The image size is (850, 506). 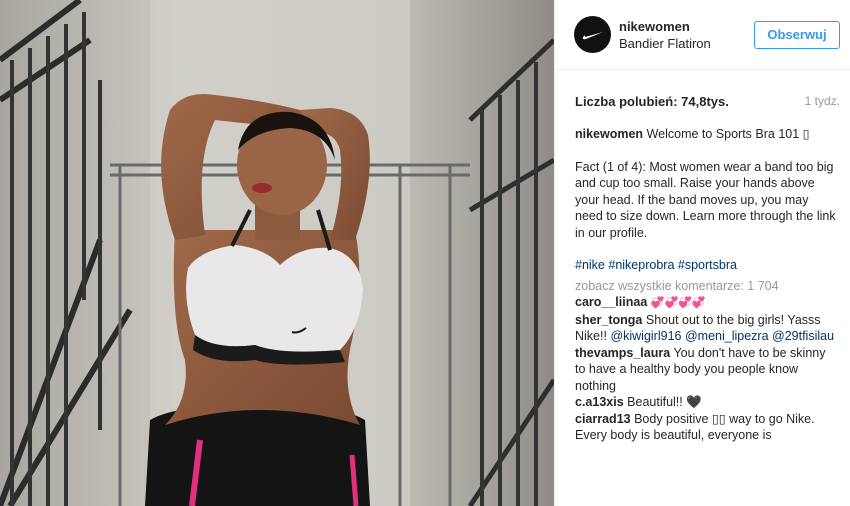 I want to click on comment: c.a13xis Beautiful!! 🖤, so click(x=705, y=402).